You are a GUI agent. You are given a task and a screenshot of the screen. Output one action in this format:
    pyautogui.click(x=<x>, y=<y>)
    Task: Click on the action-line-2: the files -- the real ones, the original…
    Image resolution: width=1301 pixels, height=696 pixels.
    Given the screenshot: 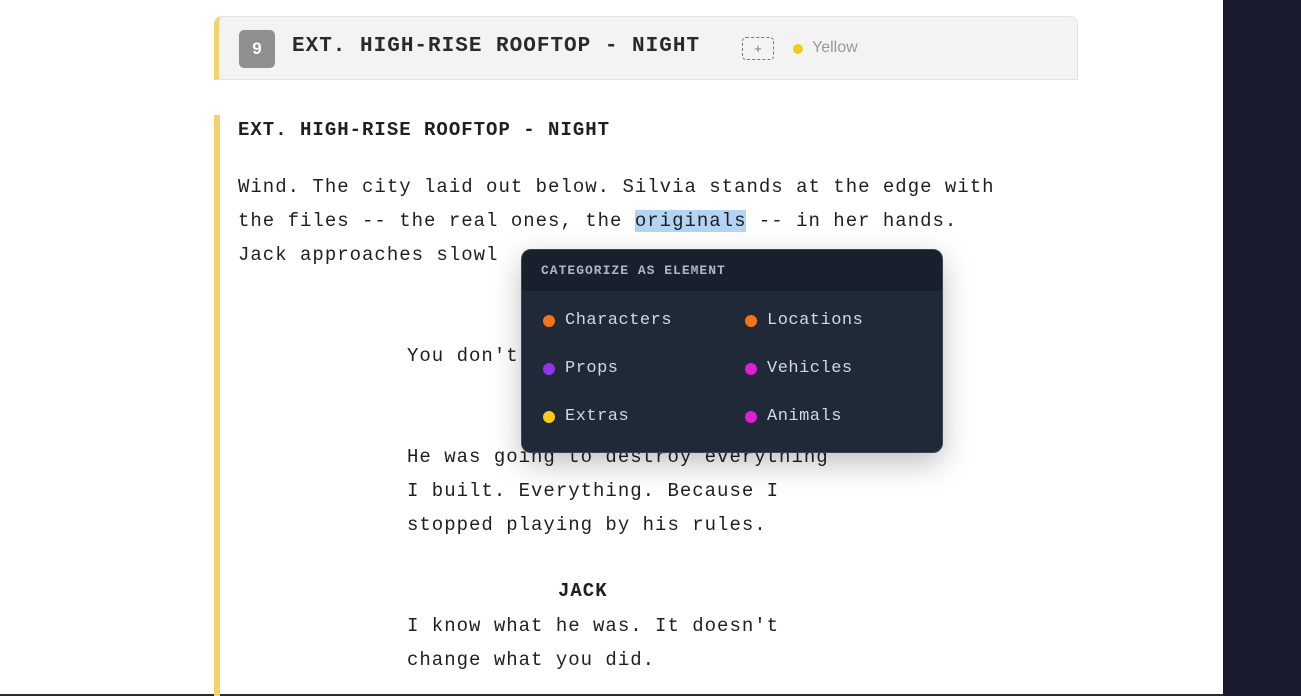 What is the action you would take?
    pyautogui.click(x=597, y=221)
    